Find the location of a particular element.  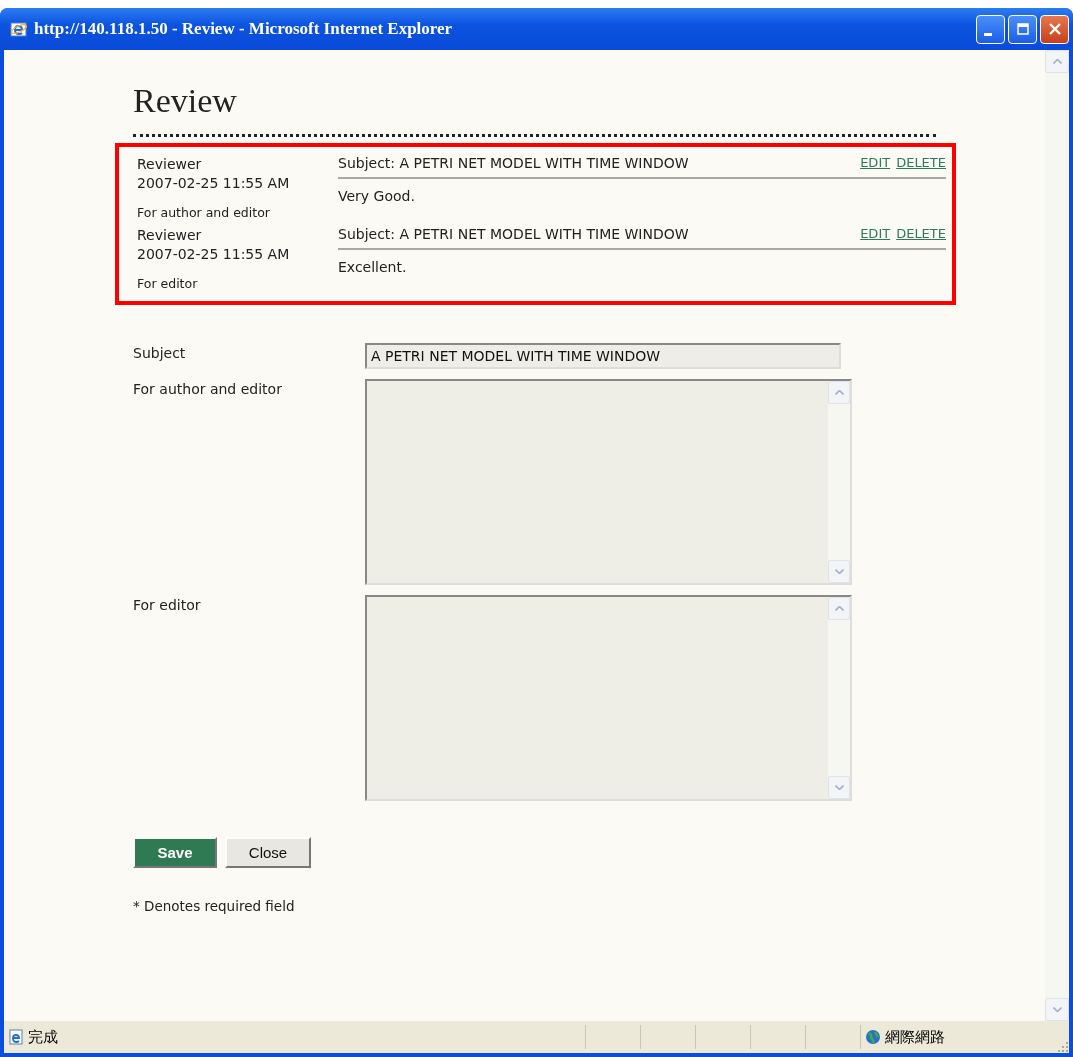

field-label: Subject is located at coordinates (160, 353).